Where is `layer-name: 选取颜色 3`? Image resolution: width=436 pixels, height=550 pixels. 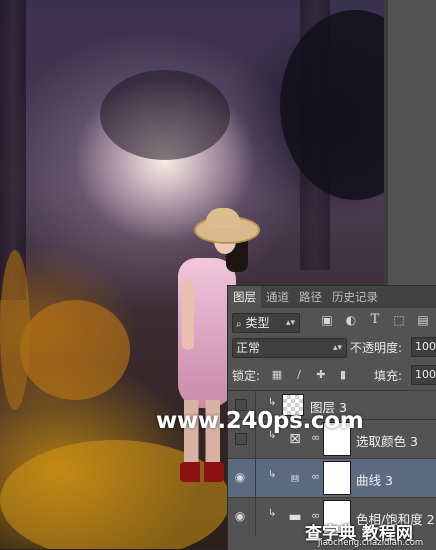
layer-name: 选取颜色 3 is located at coordinates (387, 441).